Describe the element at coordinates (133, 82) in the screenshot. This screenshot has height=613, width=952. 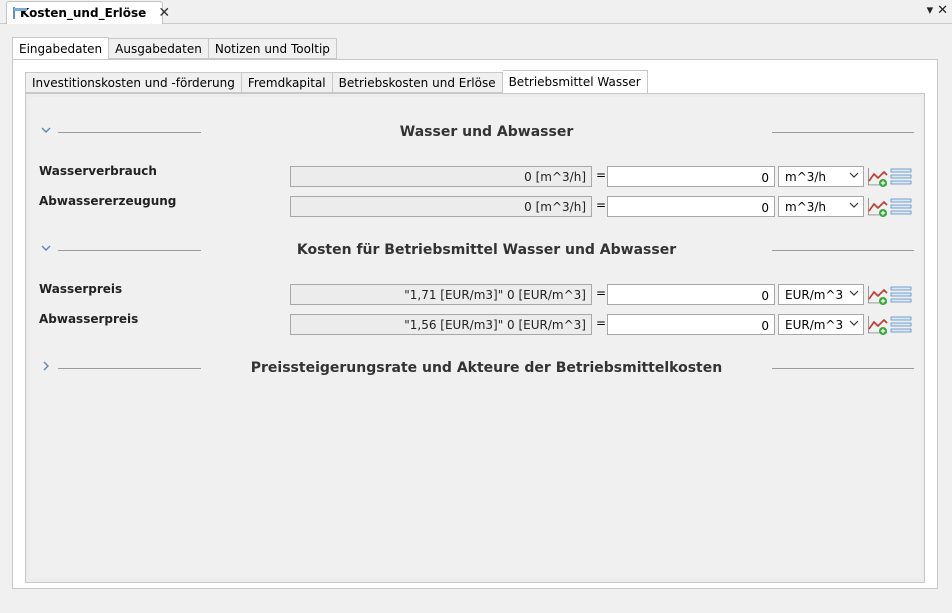
I see `tab-investitionskosten: Investitionskosten und -förderung` at that location.